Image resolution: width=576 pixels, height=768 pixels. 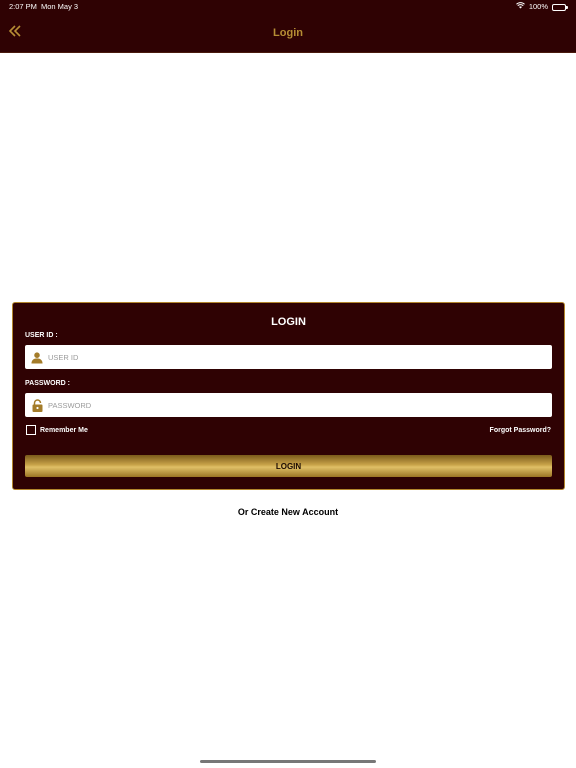 What do you see at coordinates (288, 761) in the screenshot?
I see `home-indicator` at bounding box center [288, 761].